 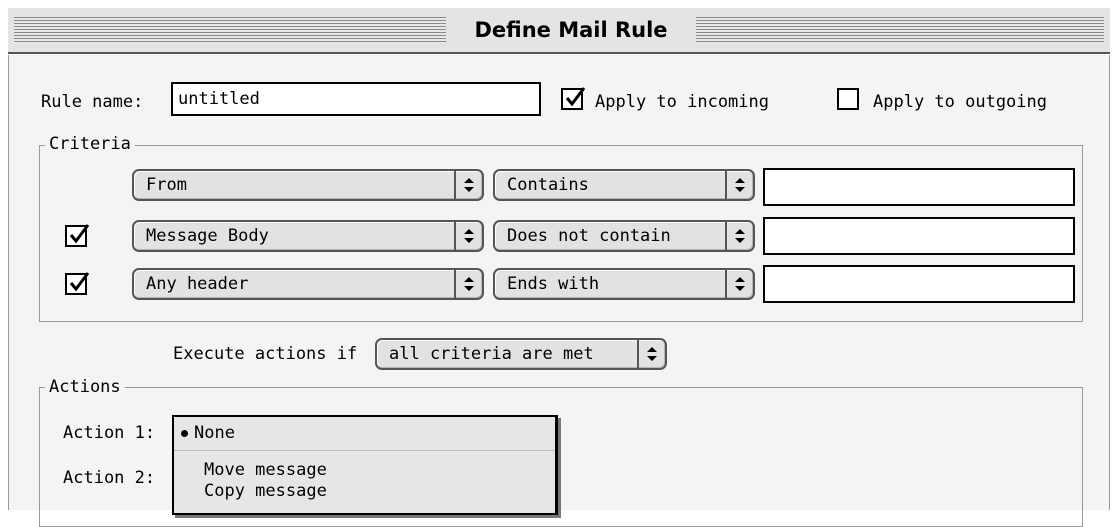 I want to click on criteria-row-2-checkbox, so click(x=77, y=235).